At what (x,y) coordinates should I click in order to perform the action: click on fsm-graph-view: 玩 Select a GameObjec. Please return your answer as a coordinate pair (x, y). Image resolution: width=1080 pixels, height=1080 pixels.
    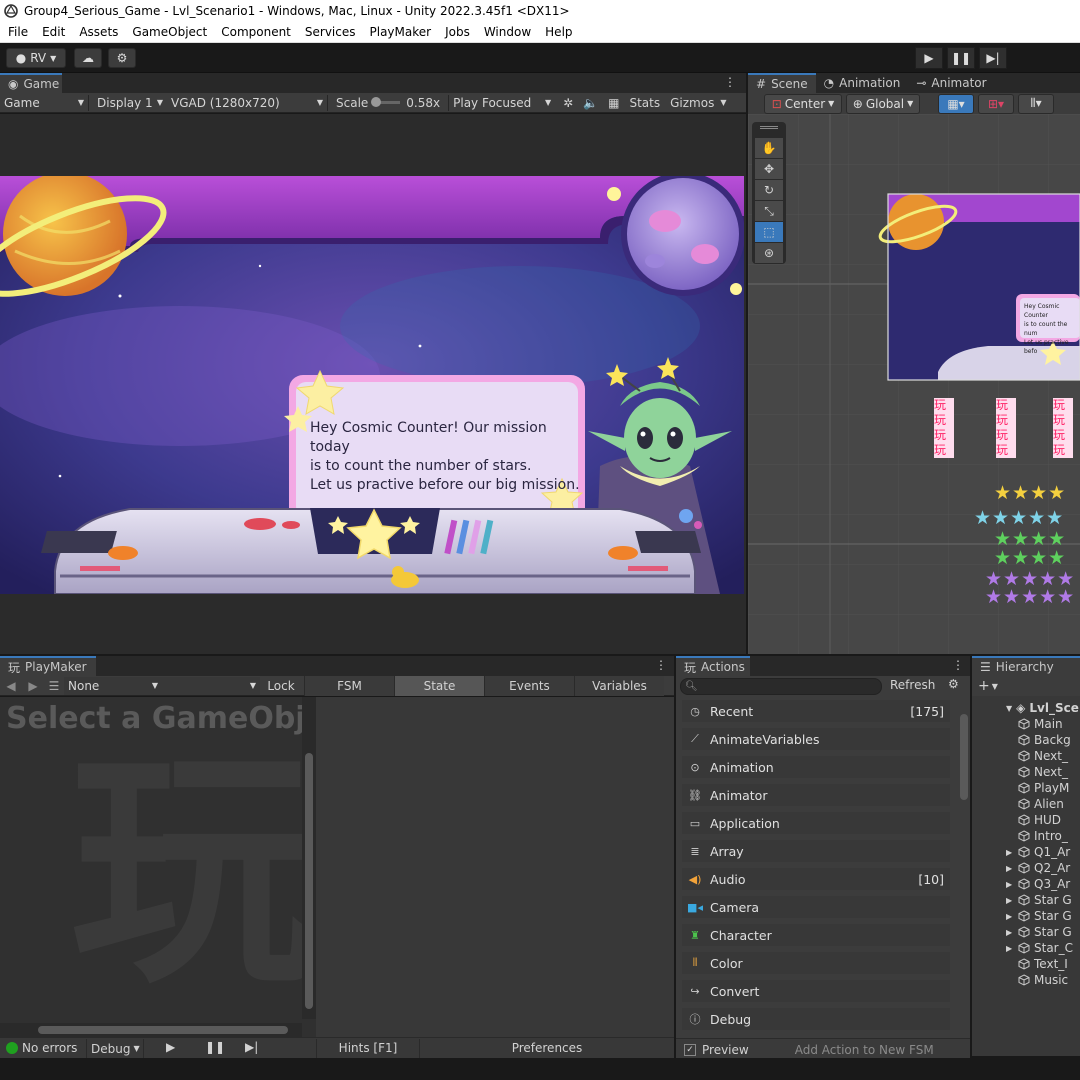
    Looking at the image, I should click on (158, 867).